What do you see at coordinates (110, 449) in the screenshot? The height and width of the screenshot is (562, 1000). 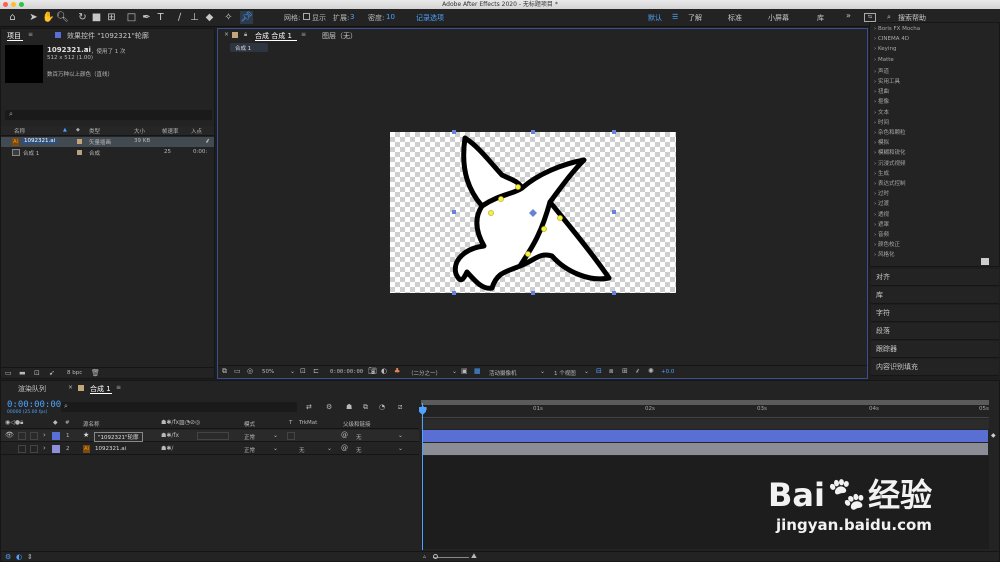 I see `layer-name: 1092321.ai` at bounding box center [110, 449].